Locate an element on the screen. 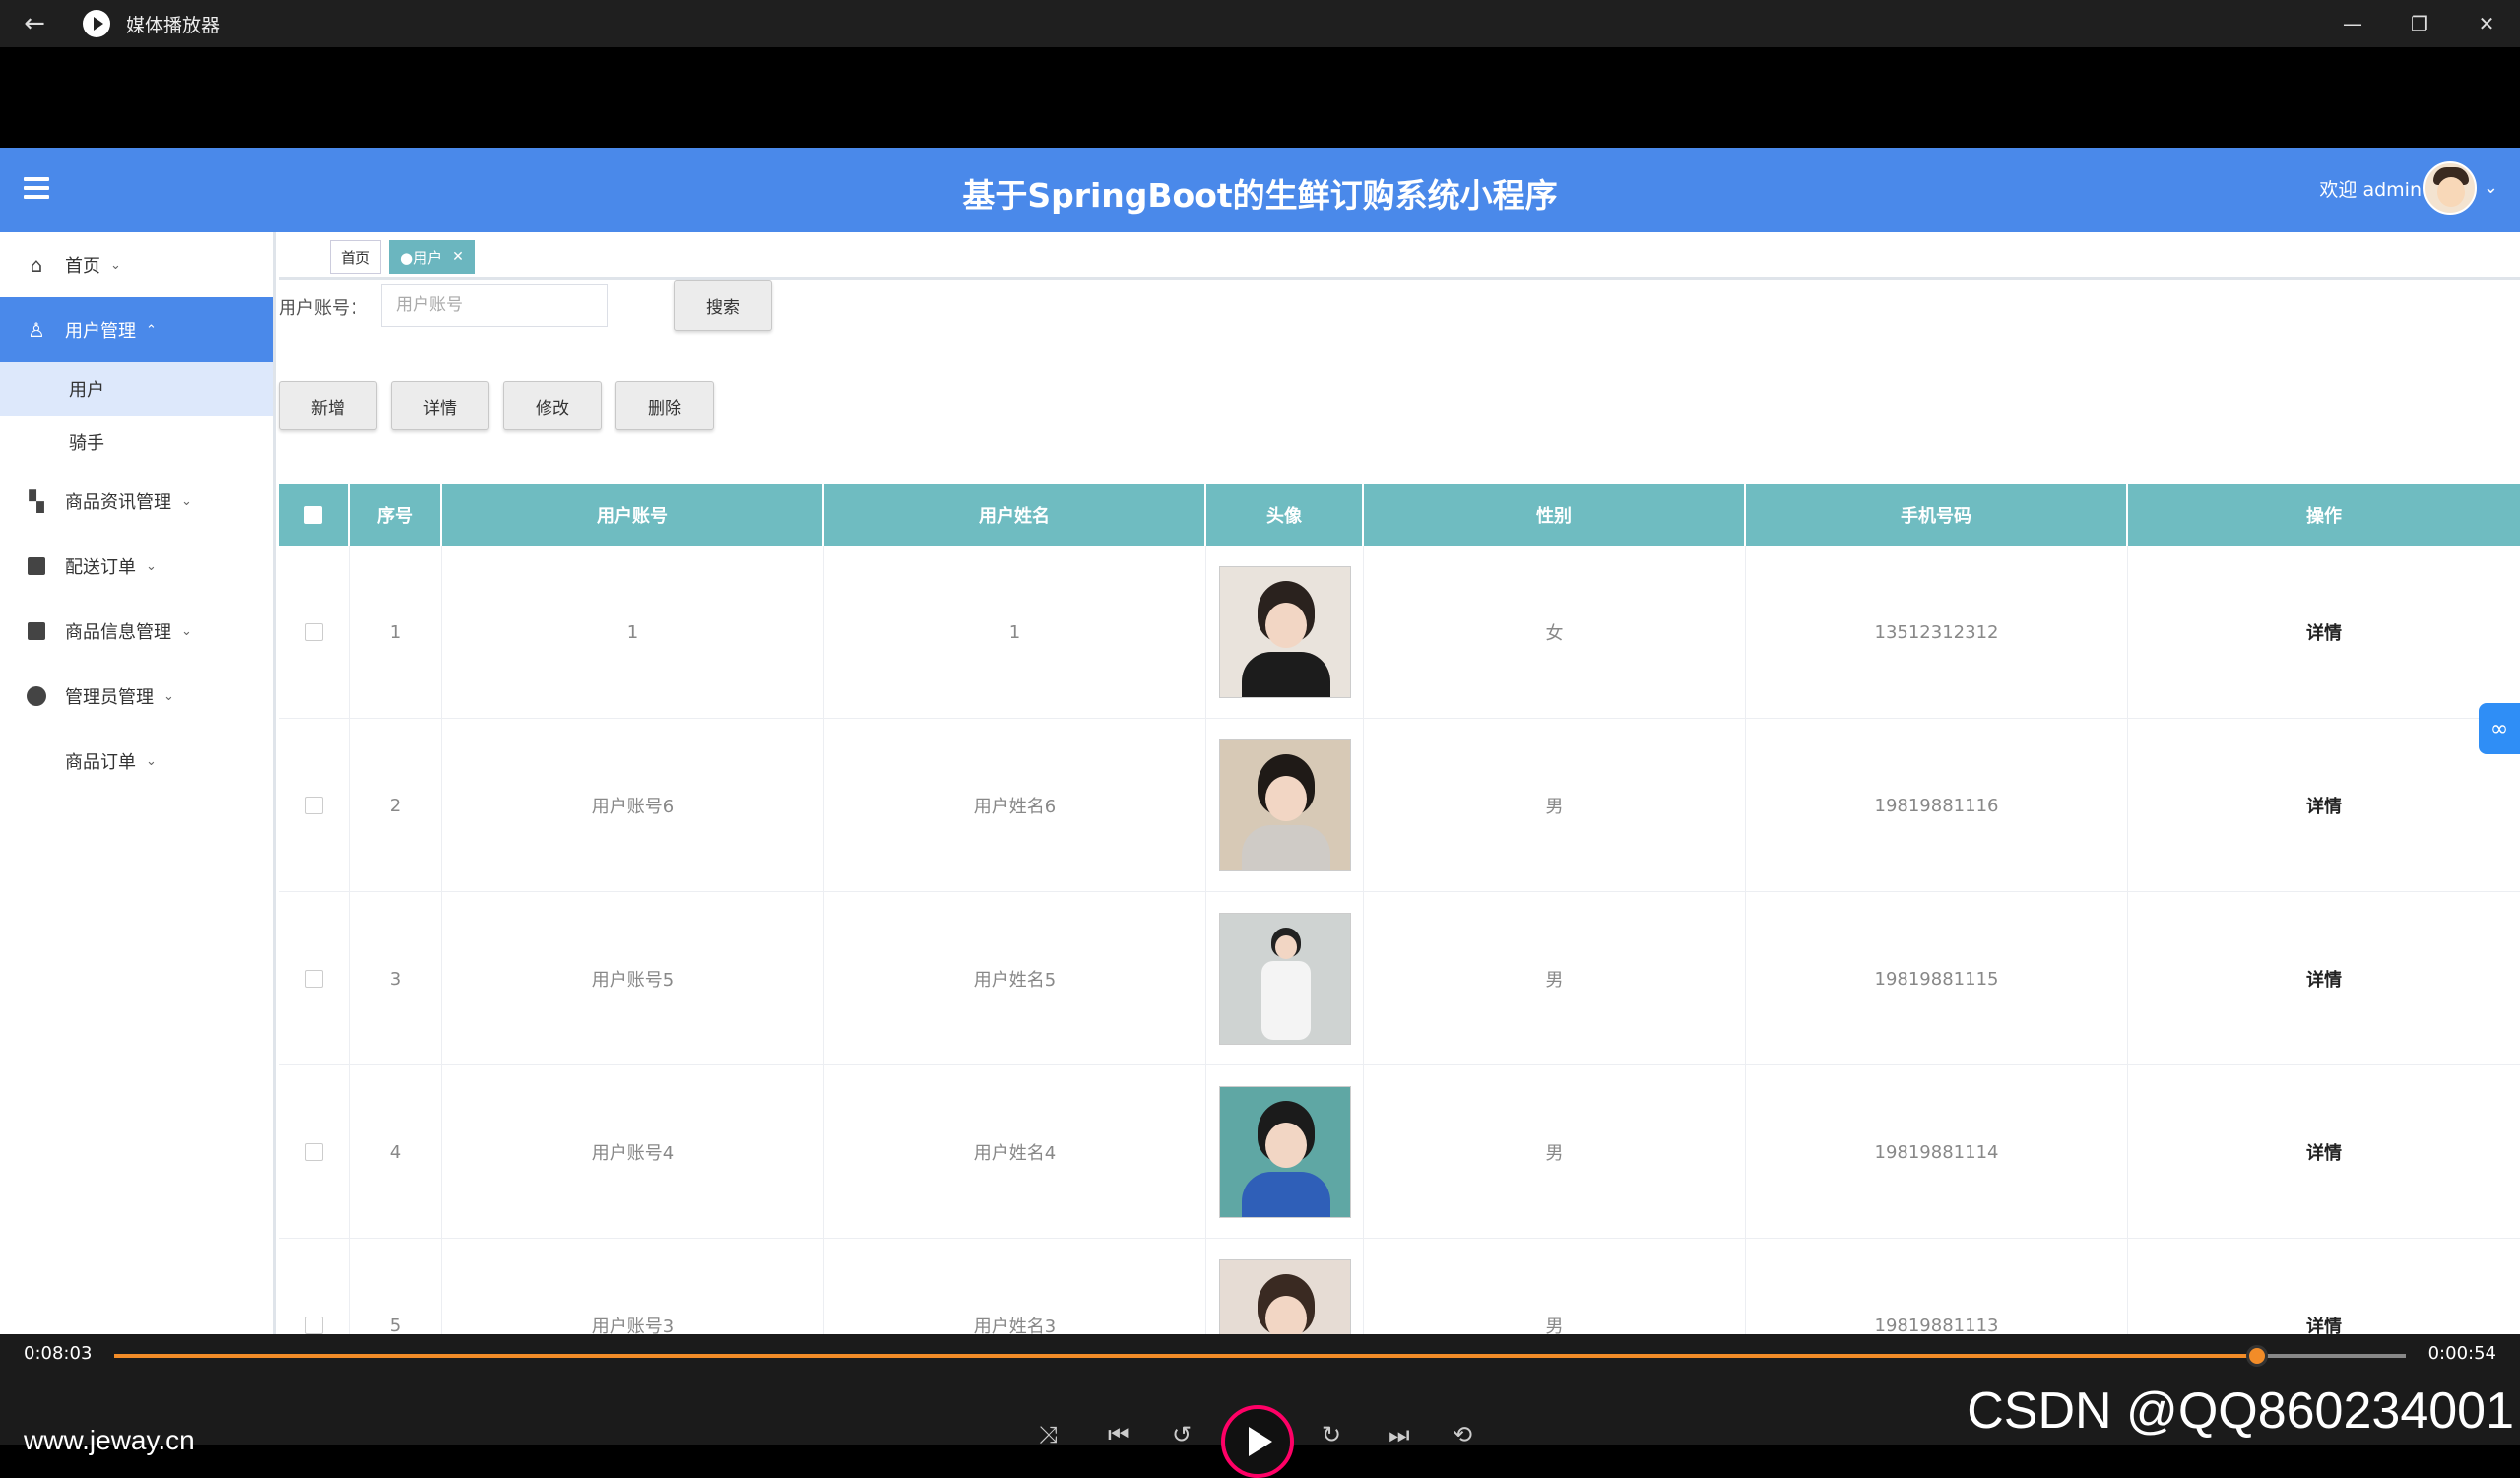 The height and width of the screenshot is (1478, 2520). restore-button: ❐ is located at coordinates (2419, 23).